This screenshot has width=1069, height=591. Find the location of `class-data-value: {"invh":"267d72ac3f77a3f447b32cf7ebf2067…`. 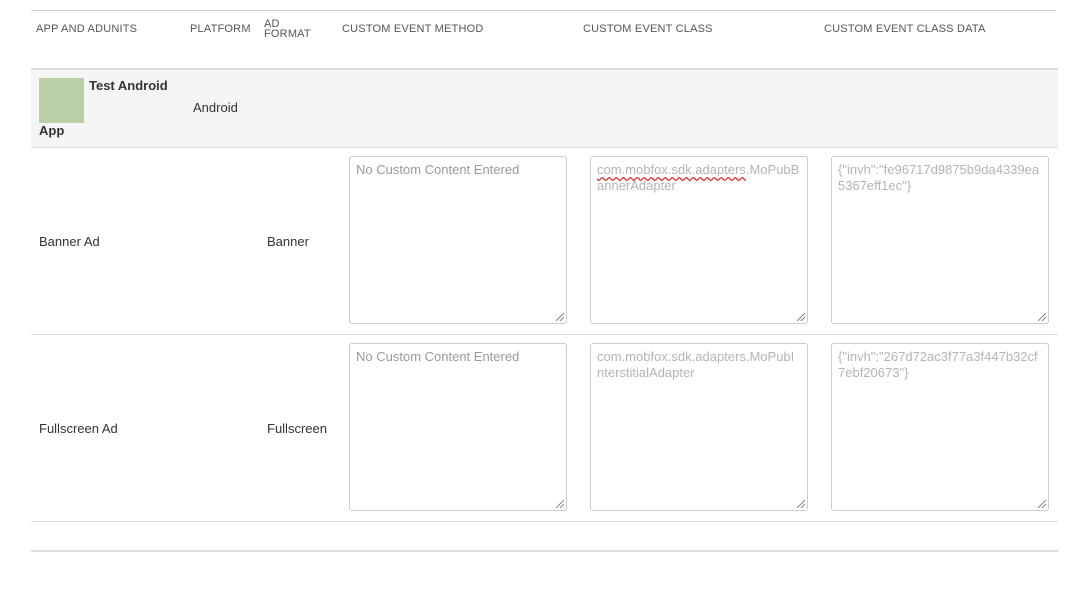

class-data-value: {"invh":"267d72ac3f77a3f447b32cf7ebf2067… is located at coordinates (938, 364).